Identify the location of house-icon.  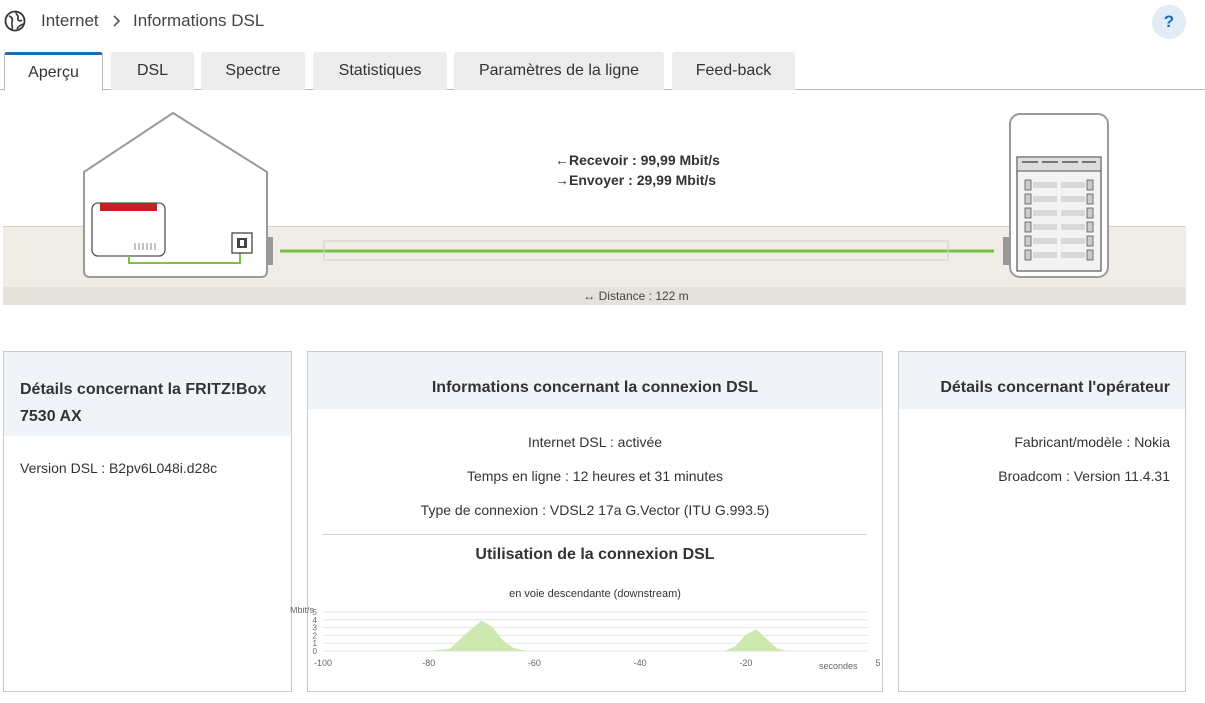
(178, 194).